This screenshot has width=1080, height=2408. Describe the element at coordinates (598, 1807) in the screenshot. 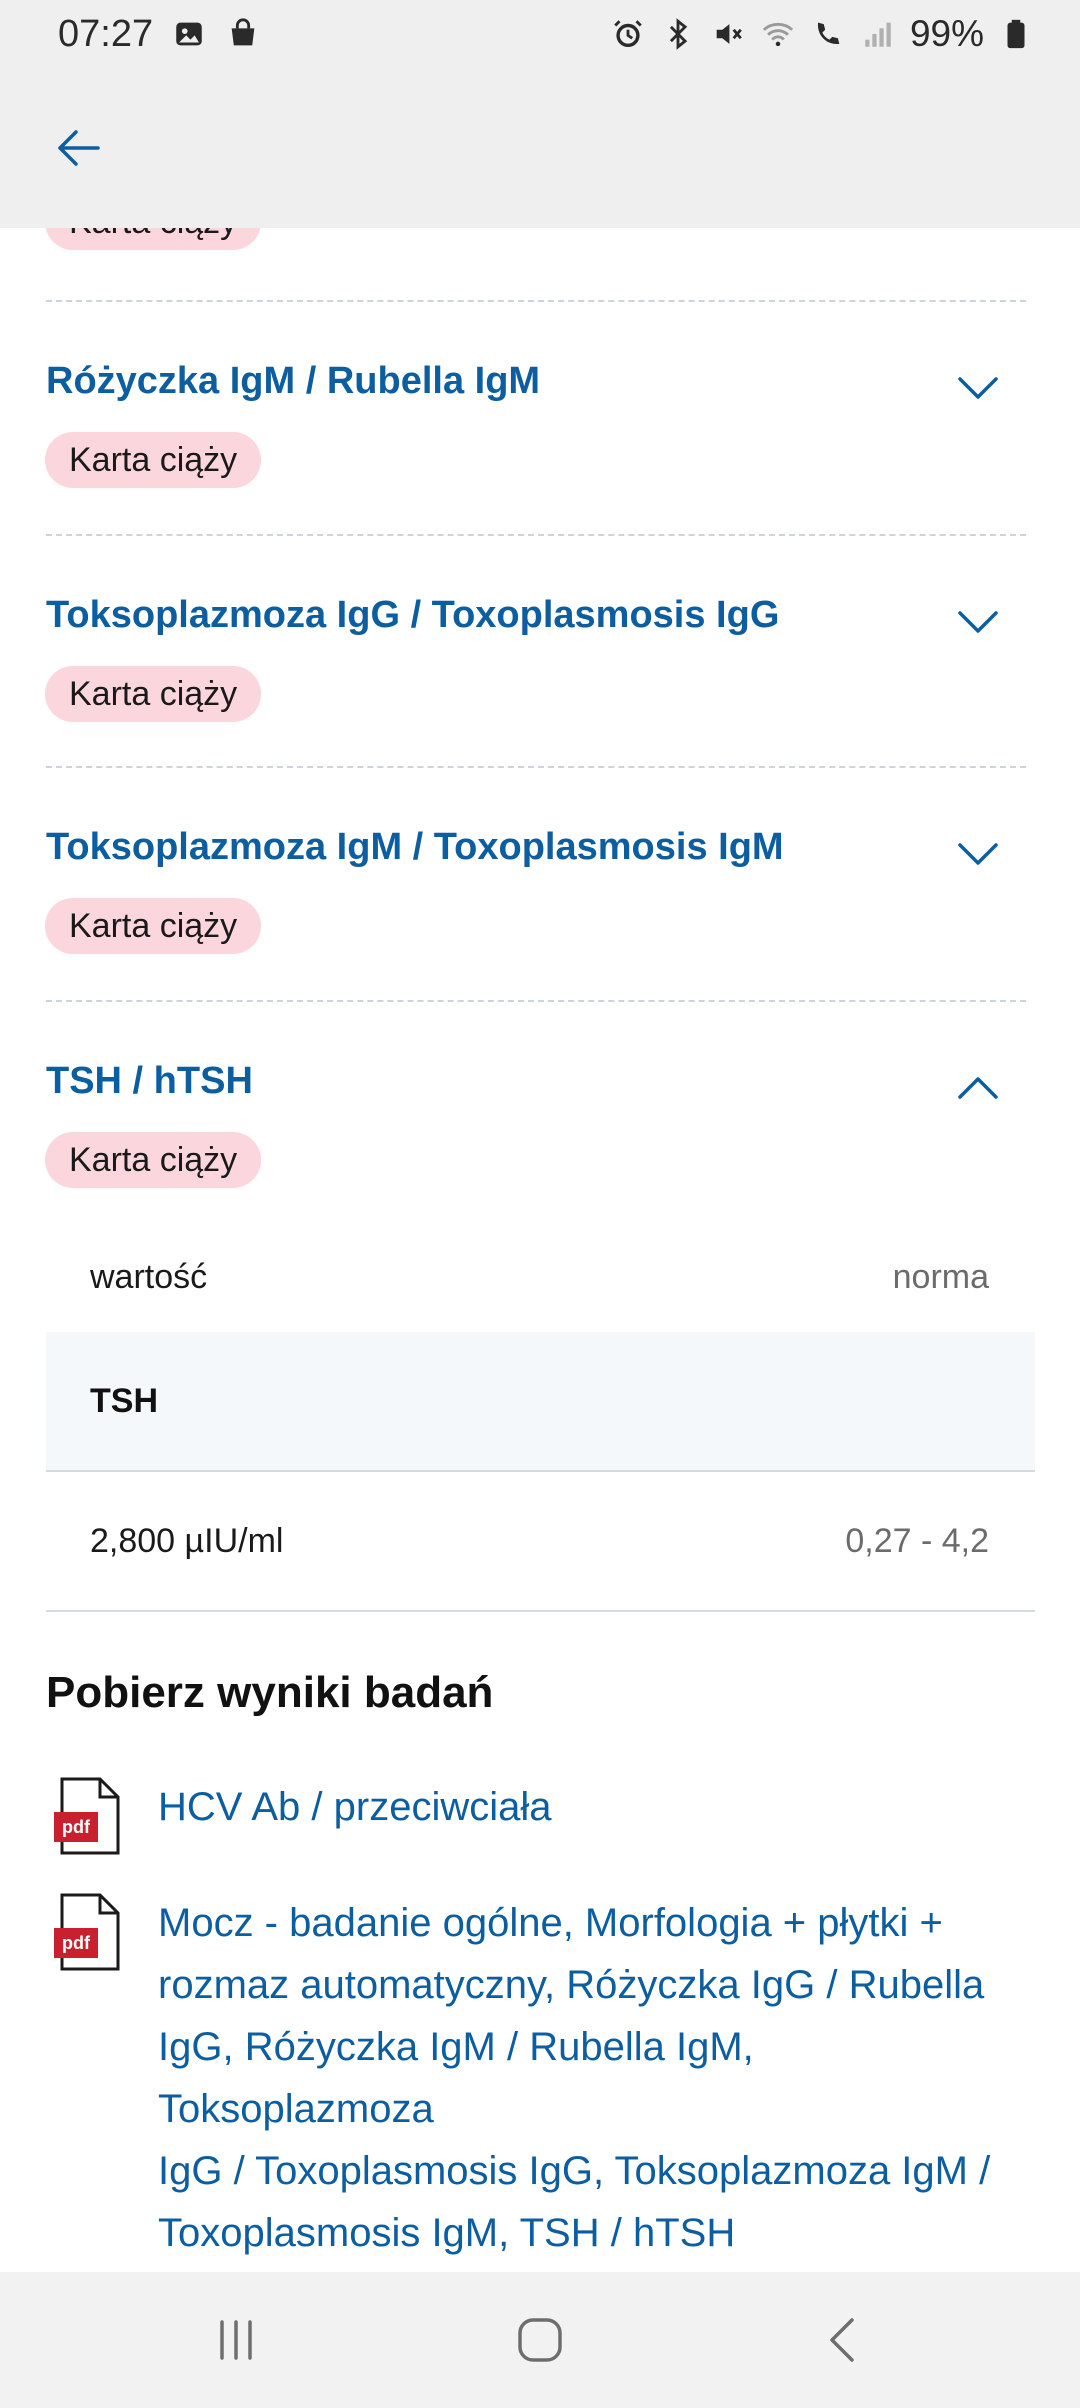

I see `download-link-label: HCV Ab / przeciwciała` at that location.